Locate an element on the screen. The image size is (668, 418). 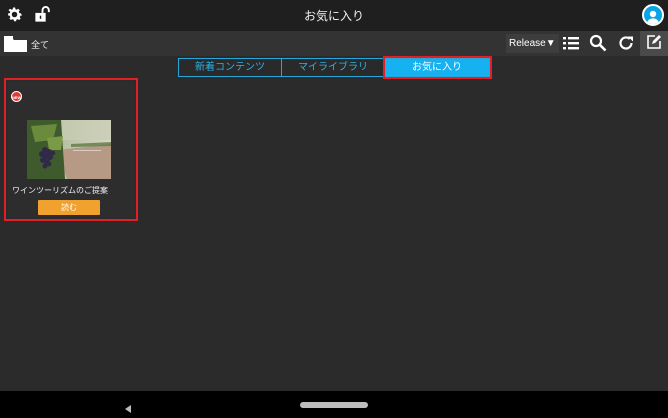
unlock-icon is located at coordinates (42, 16).